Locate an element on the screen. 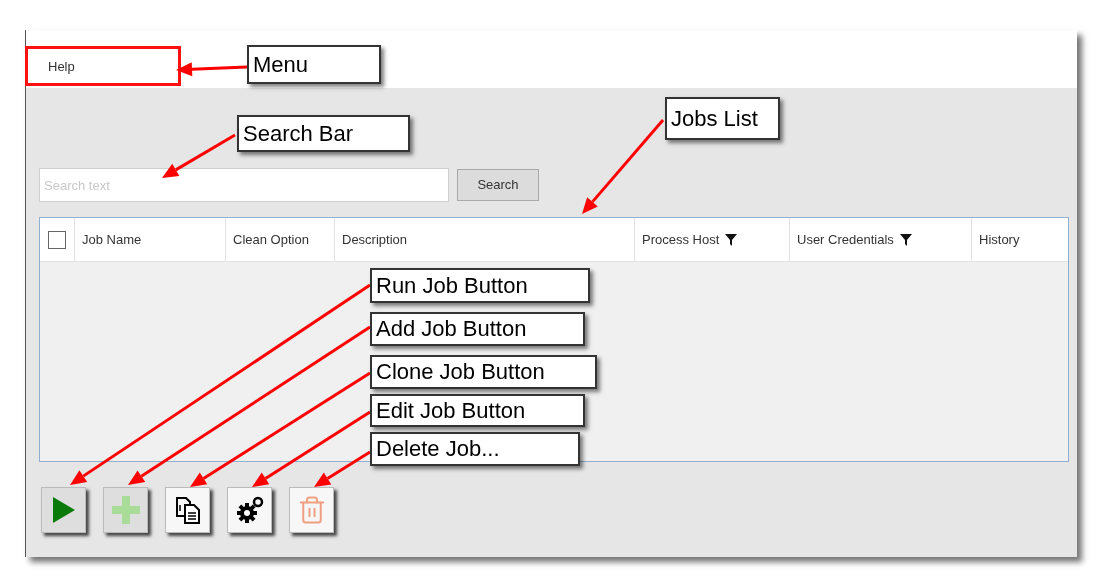  callout-label: Add Job Button is located at coordinates (477, 329).